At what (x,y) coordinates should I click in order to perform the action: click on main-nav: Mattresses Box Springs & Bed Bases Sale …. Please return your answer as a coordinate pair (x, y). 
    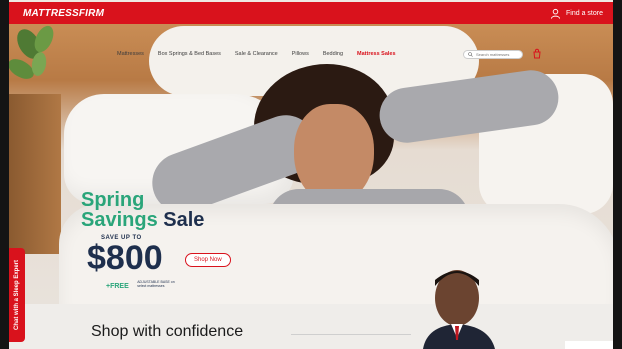
    Looking at the image, I should click on (256, 54).